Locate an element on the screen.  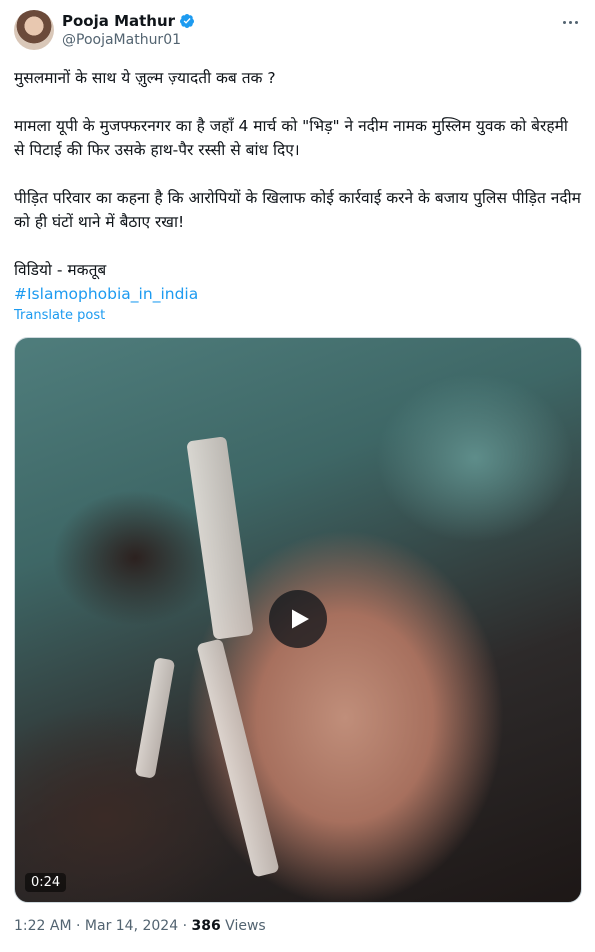
translate-post-link: Translate post is located at coordinates (59, 315).